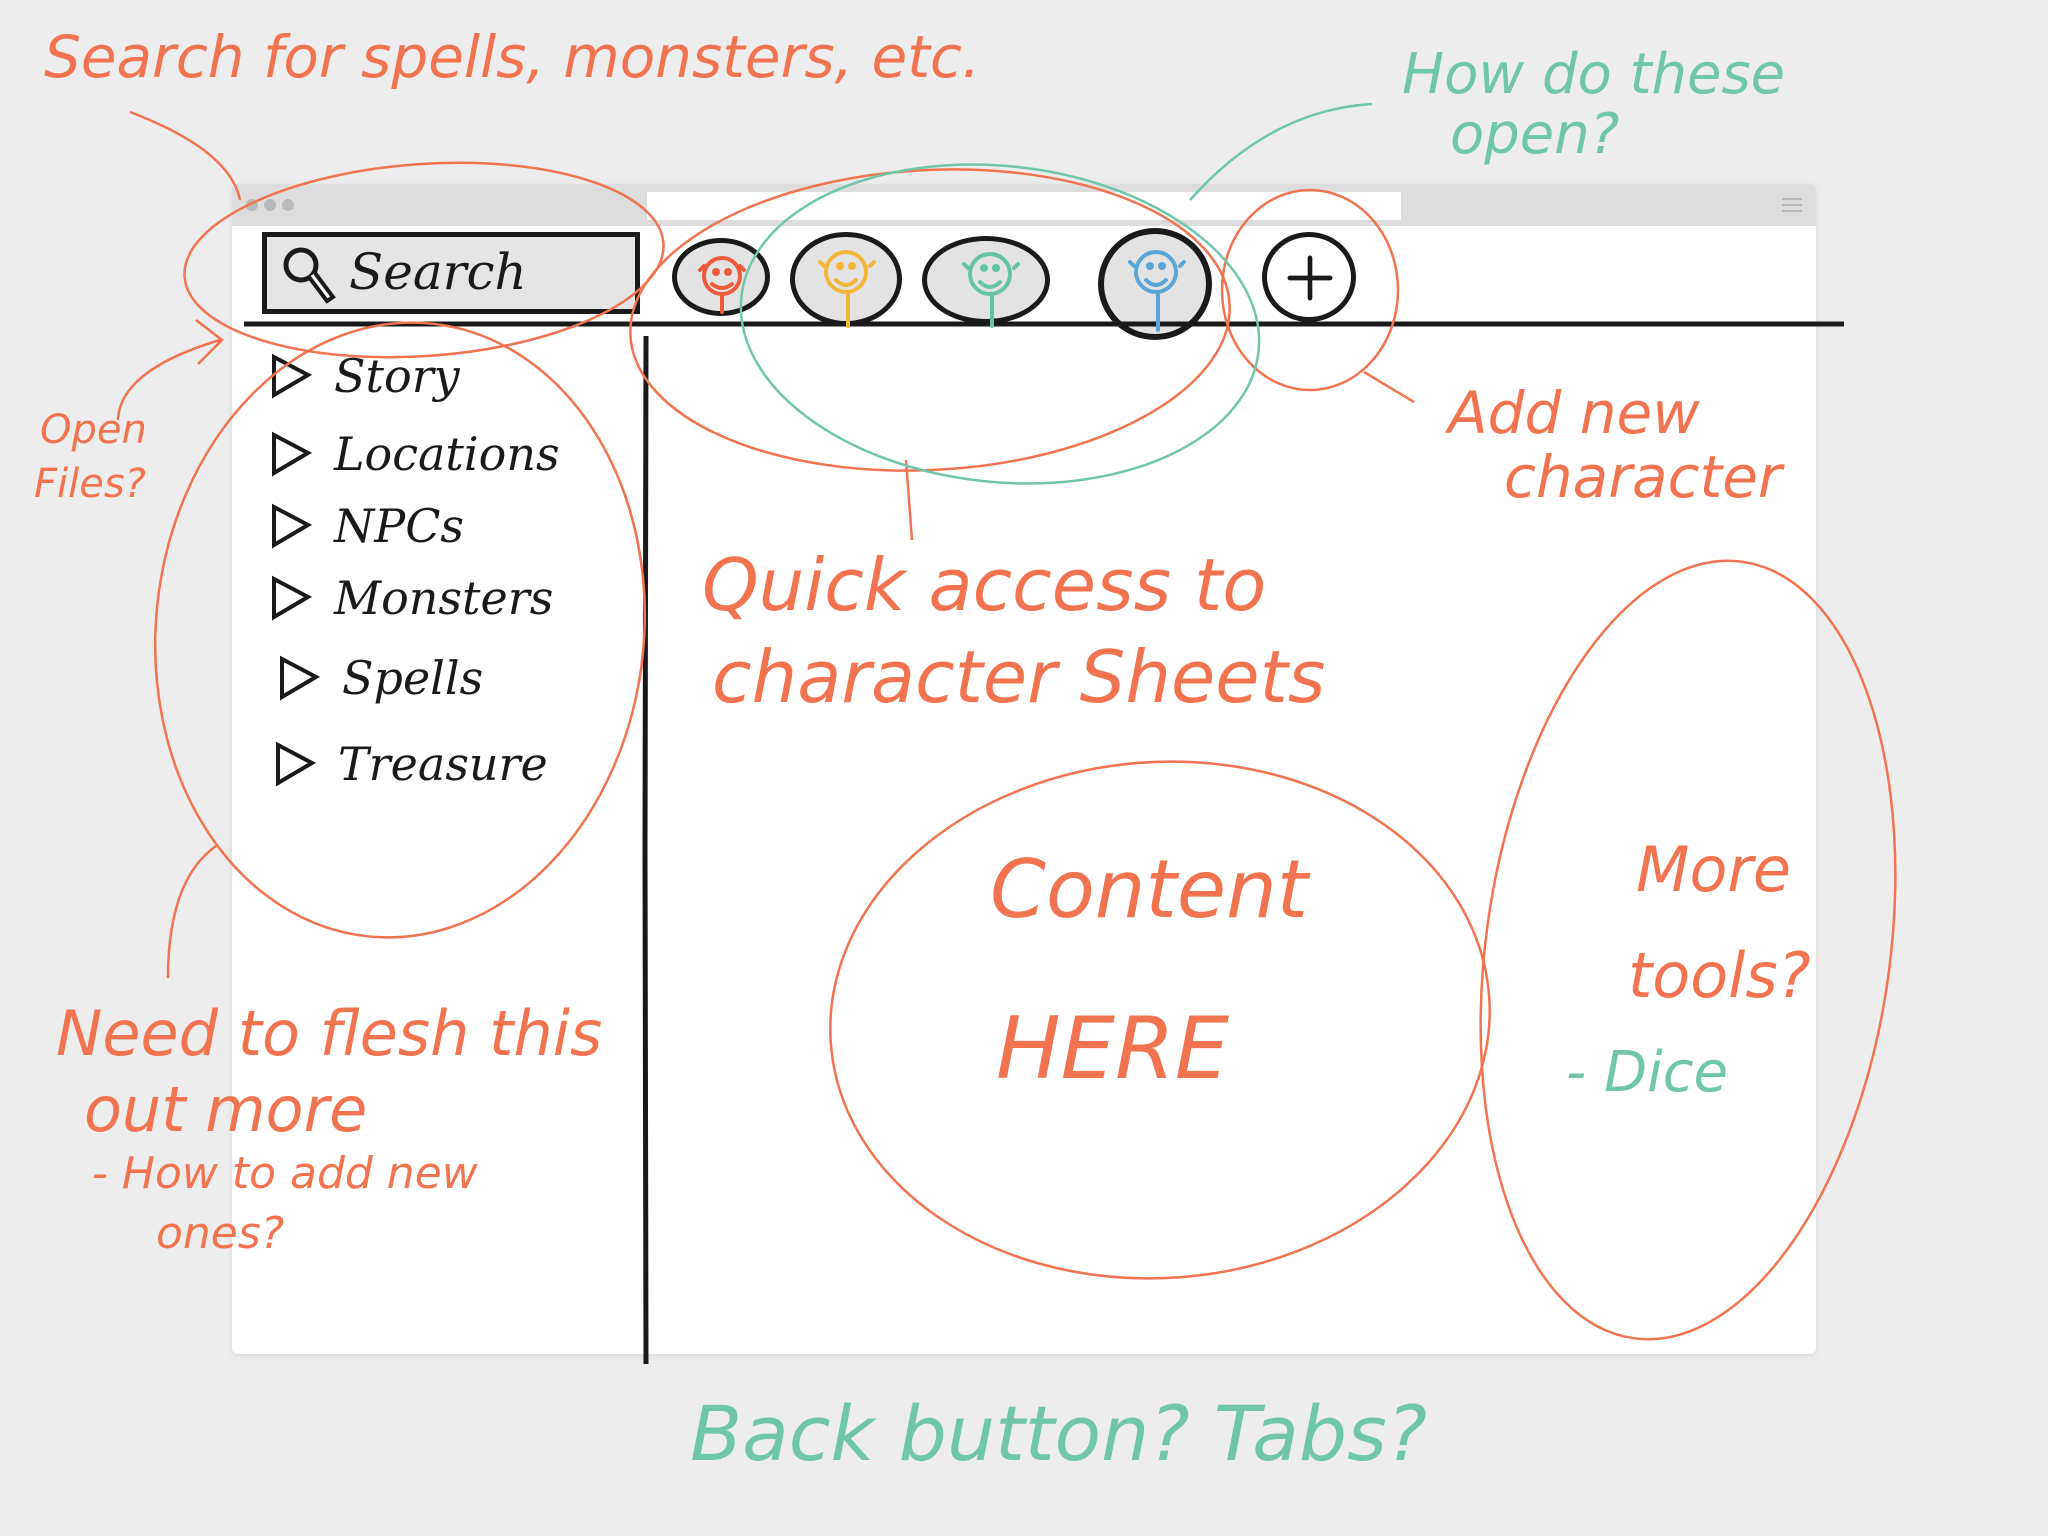 This screenshot has height=1536, width=2048. Describe the element at coordinates (1647, 1072) in the screenshot. I see `annotation-dice-note: - Dice` at that location.